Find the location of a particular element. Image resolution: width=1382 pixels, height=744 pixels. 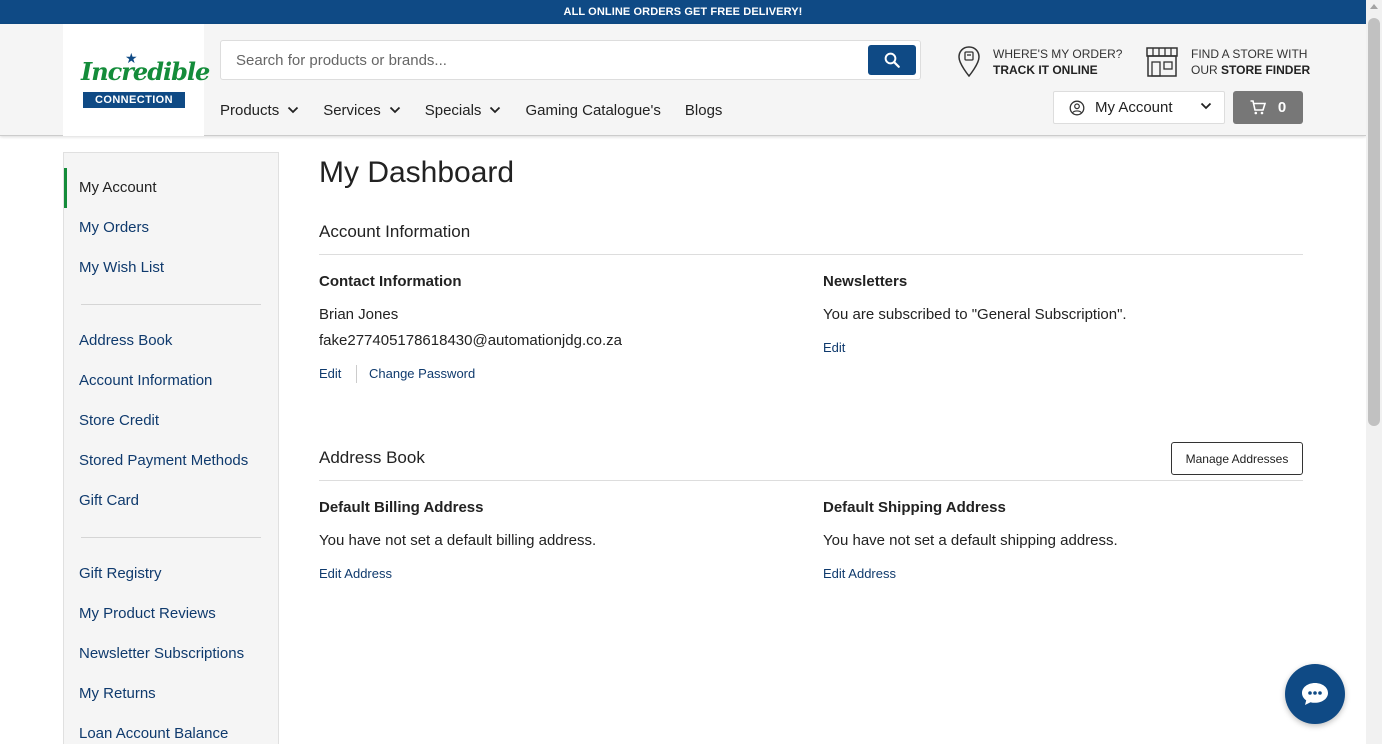

search-button is located at coordinates (892, 60).